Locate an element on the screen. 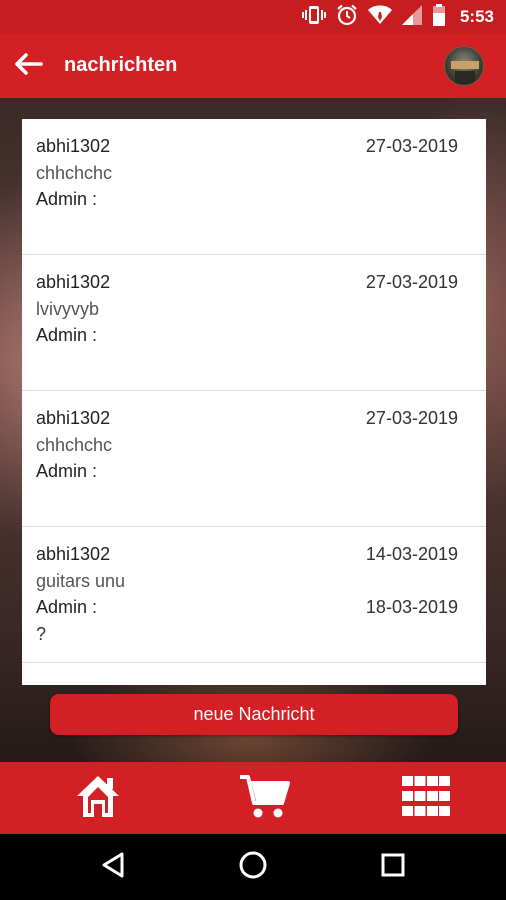 This screenshot has height=900, width=506. cart-icon is located at coordinates (264, 798).